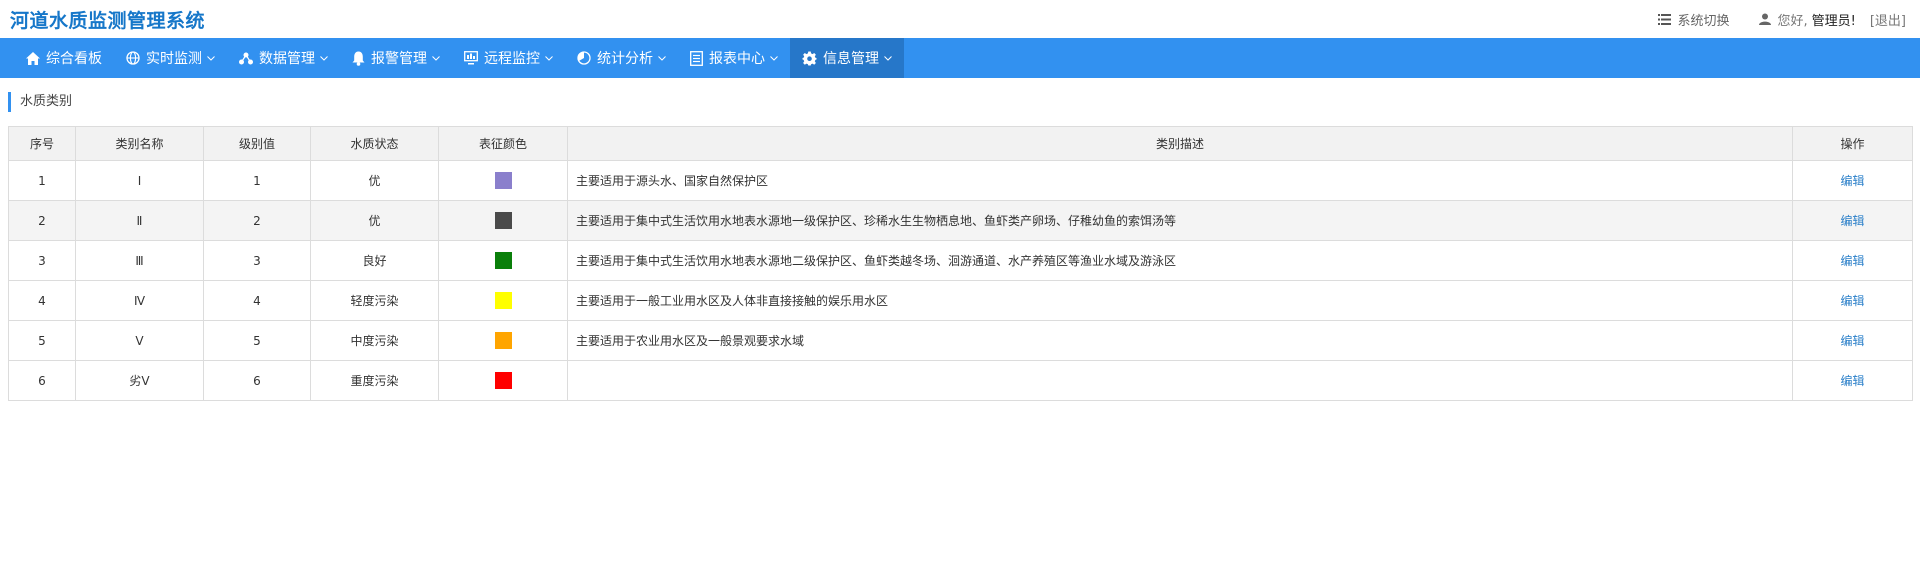  I want to click on table-row: 5 Ⅴ 5 中度污染 主要适用于农业用水区及一般景观要求水域 编辑, so click(960, 340).